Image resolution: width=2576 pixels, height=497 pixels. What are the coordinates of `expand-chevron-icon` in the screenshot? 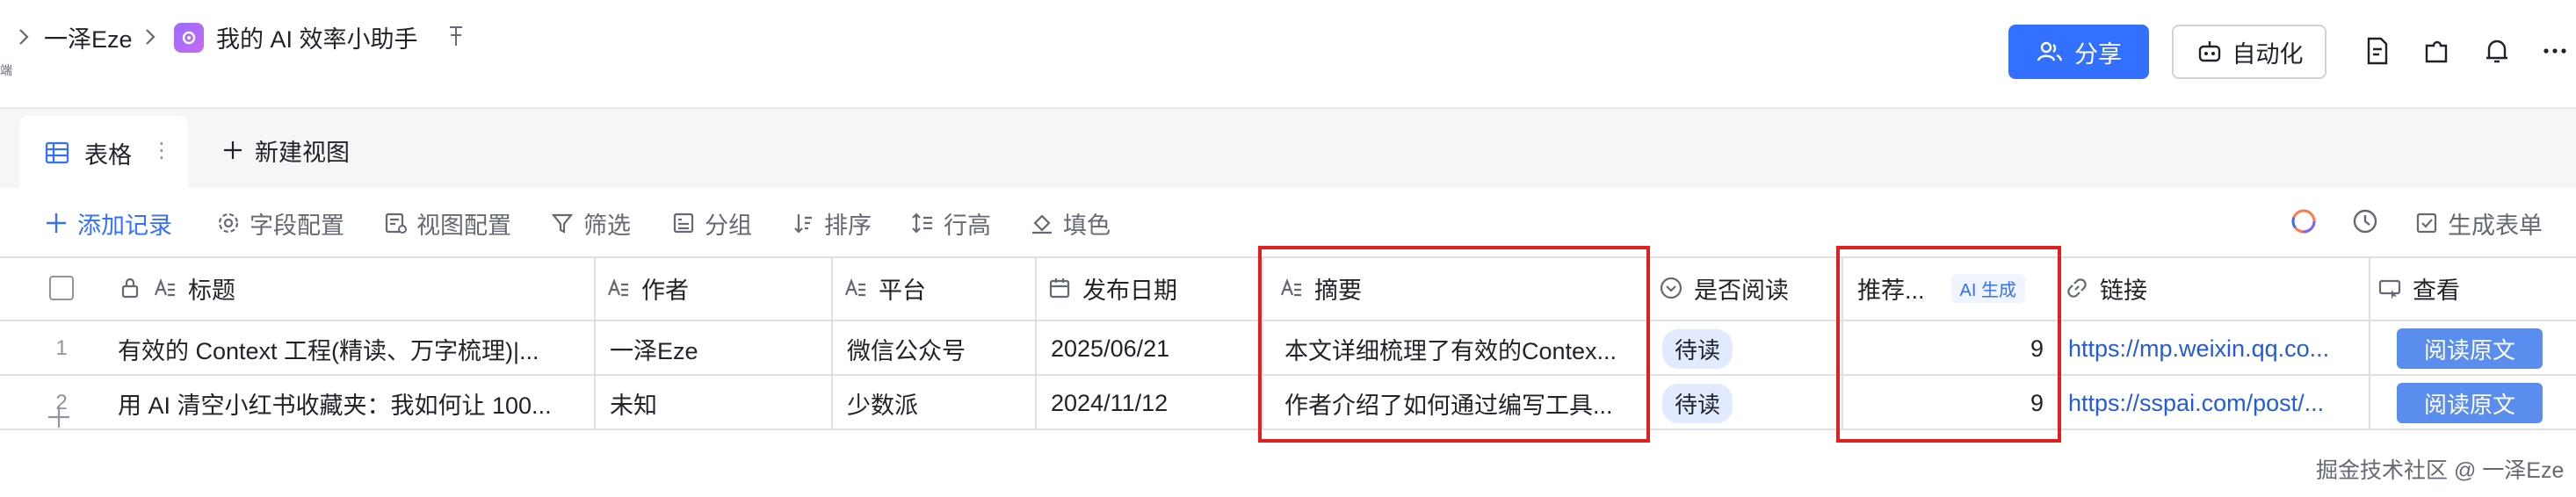 It's located at (24, 36).